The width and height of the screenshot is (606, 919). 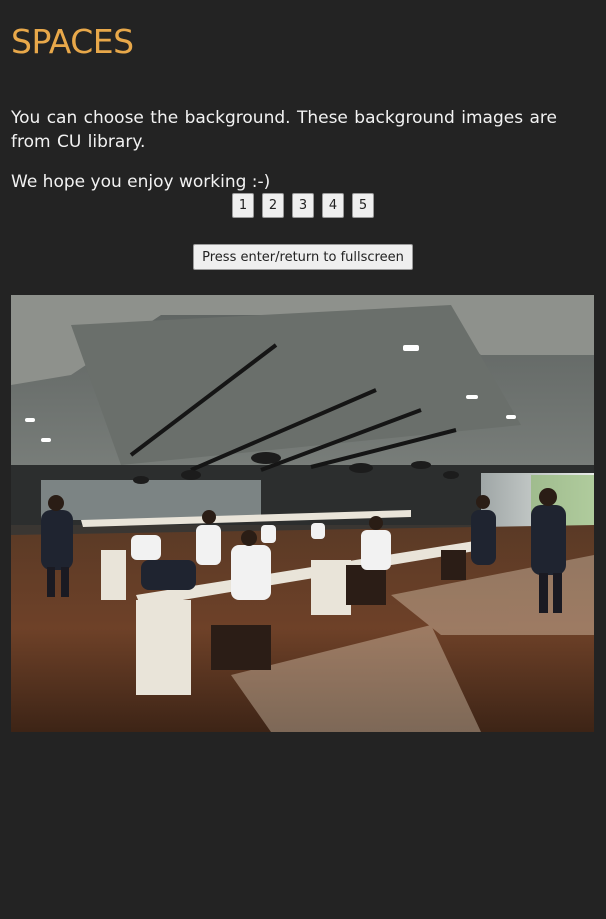 What do you see at coordinates (72, 41) in the screenshot?
I see `page-title: SPACES` at bounding box center [72, 41].